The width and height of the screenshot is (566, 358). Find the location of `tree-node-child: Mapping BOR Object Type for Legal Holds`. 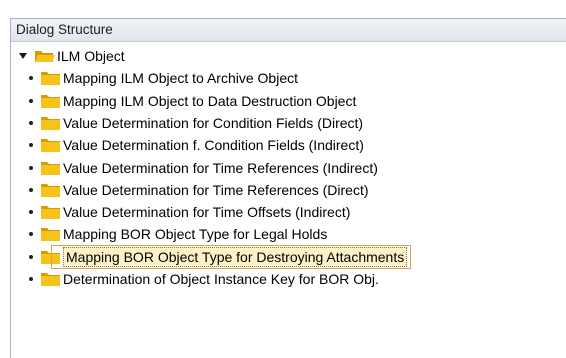

tree-node-child: Mapping BOR Object Type for Legal Holds is located at coordinates (176, 234).